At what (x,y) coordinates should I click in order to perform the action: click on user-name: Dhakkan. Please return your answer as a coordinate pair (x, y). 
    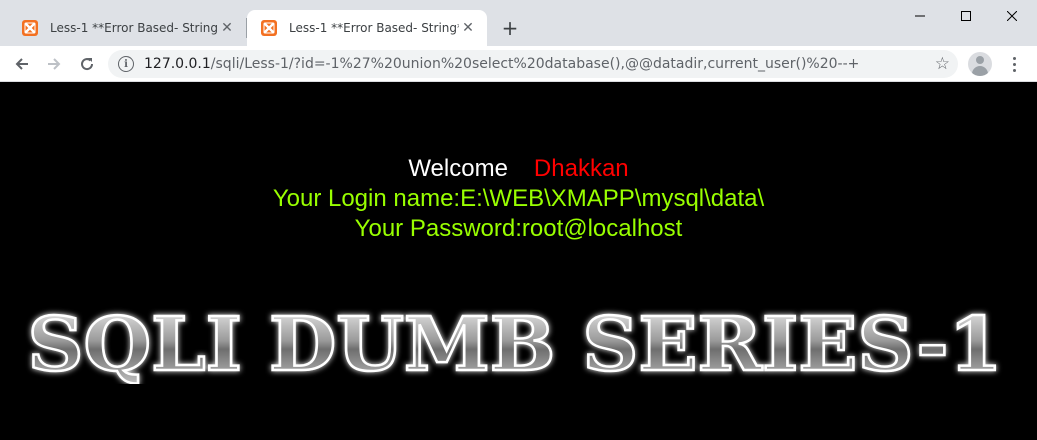
    Looking at the image, I should click on (581, 168).